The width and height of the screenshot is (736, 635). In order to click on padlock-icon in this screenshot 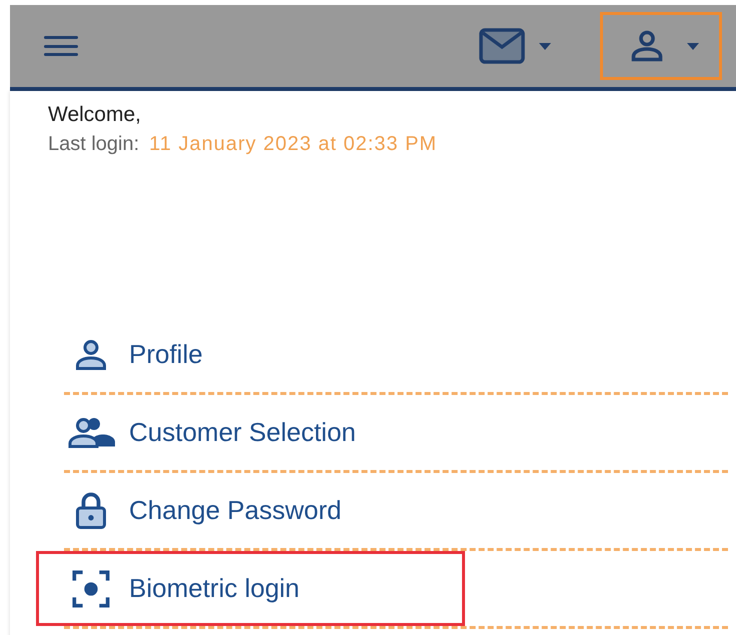, I will do `click(91, 510)`.